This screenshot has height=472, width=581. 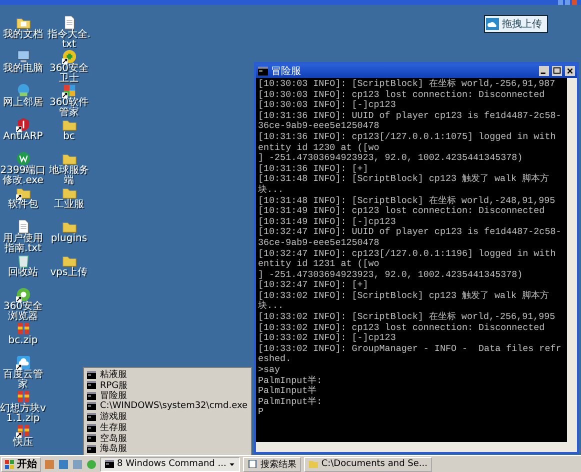 What do you see at coordinates (23, 341) in the screenshot?
I see `icon-label: bc.zip` at bounding box center [23, 341].